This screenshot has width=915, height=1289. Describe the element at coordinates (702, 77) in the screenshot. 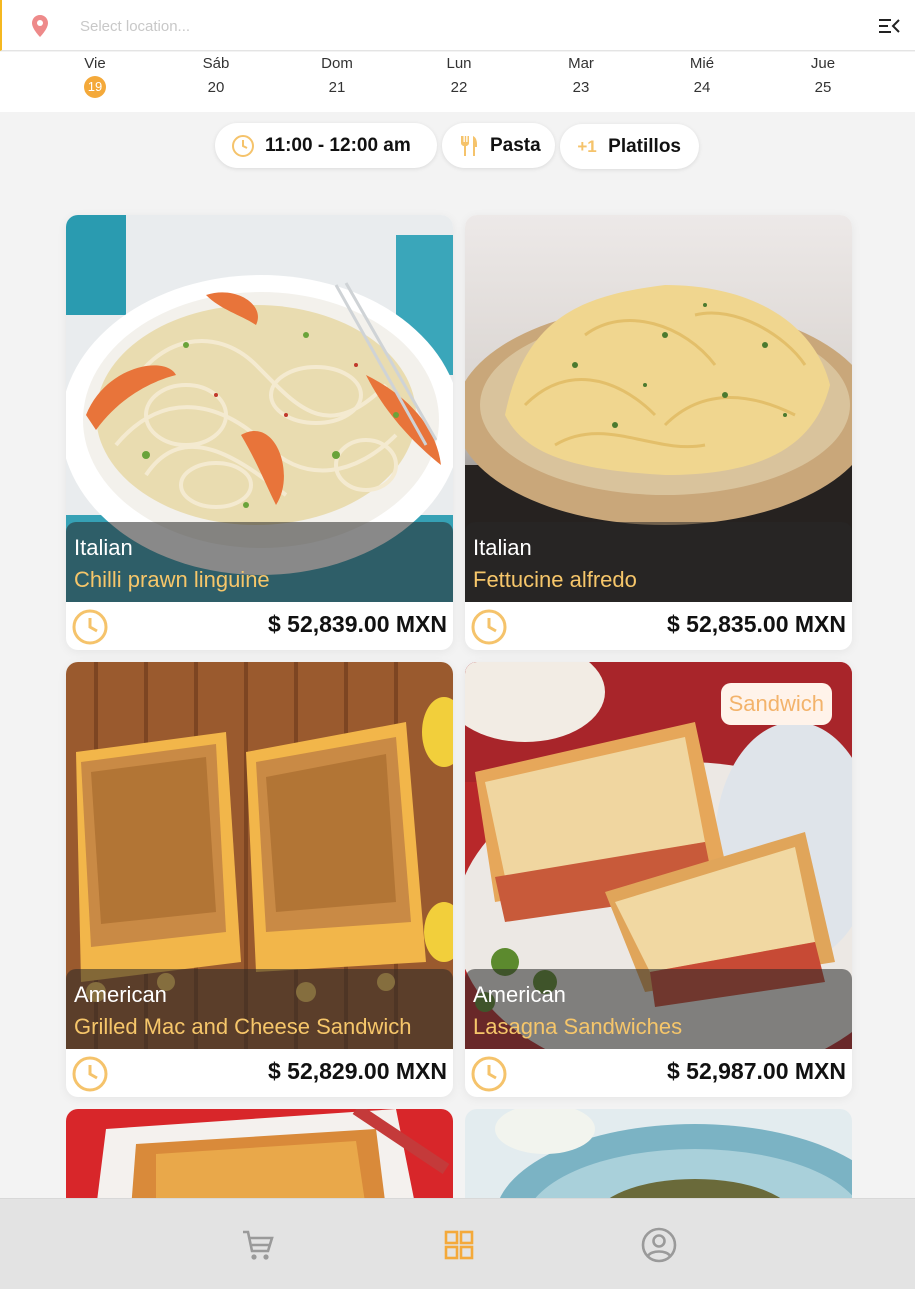

I see `day-item-mie: Mié 24` at that location.